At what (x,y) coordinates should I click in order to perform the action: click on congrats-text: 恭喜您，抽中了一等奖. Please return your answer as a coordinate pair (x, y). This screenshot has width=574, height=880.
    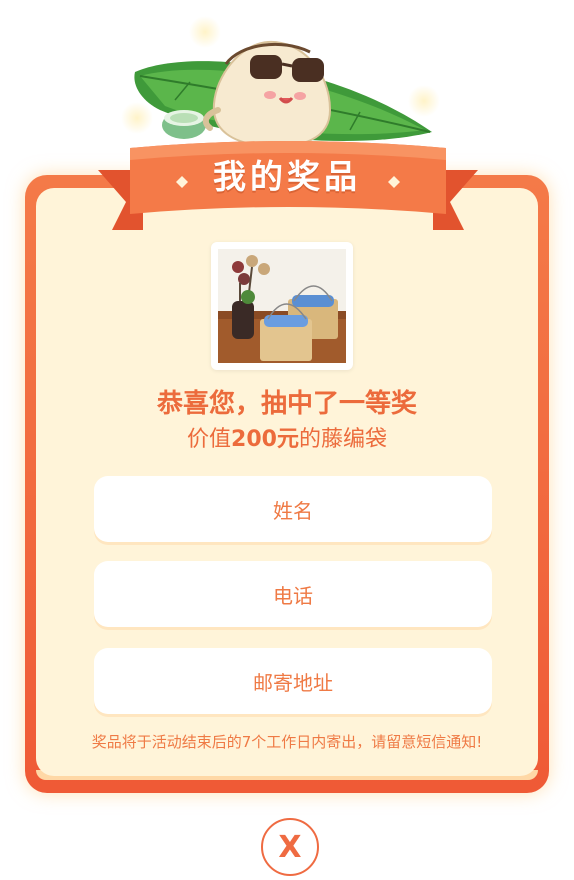
    Looking at the image, I should click on (286, 404).